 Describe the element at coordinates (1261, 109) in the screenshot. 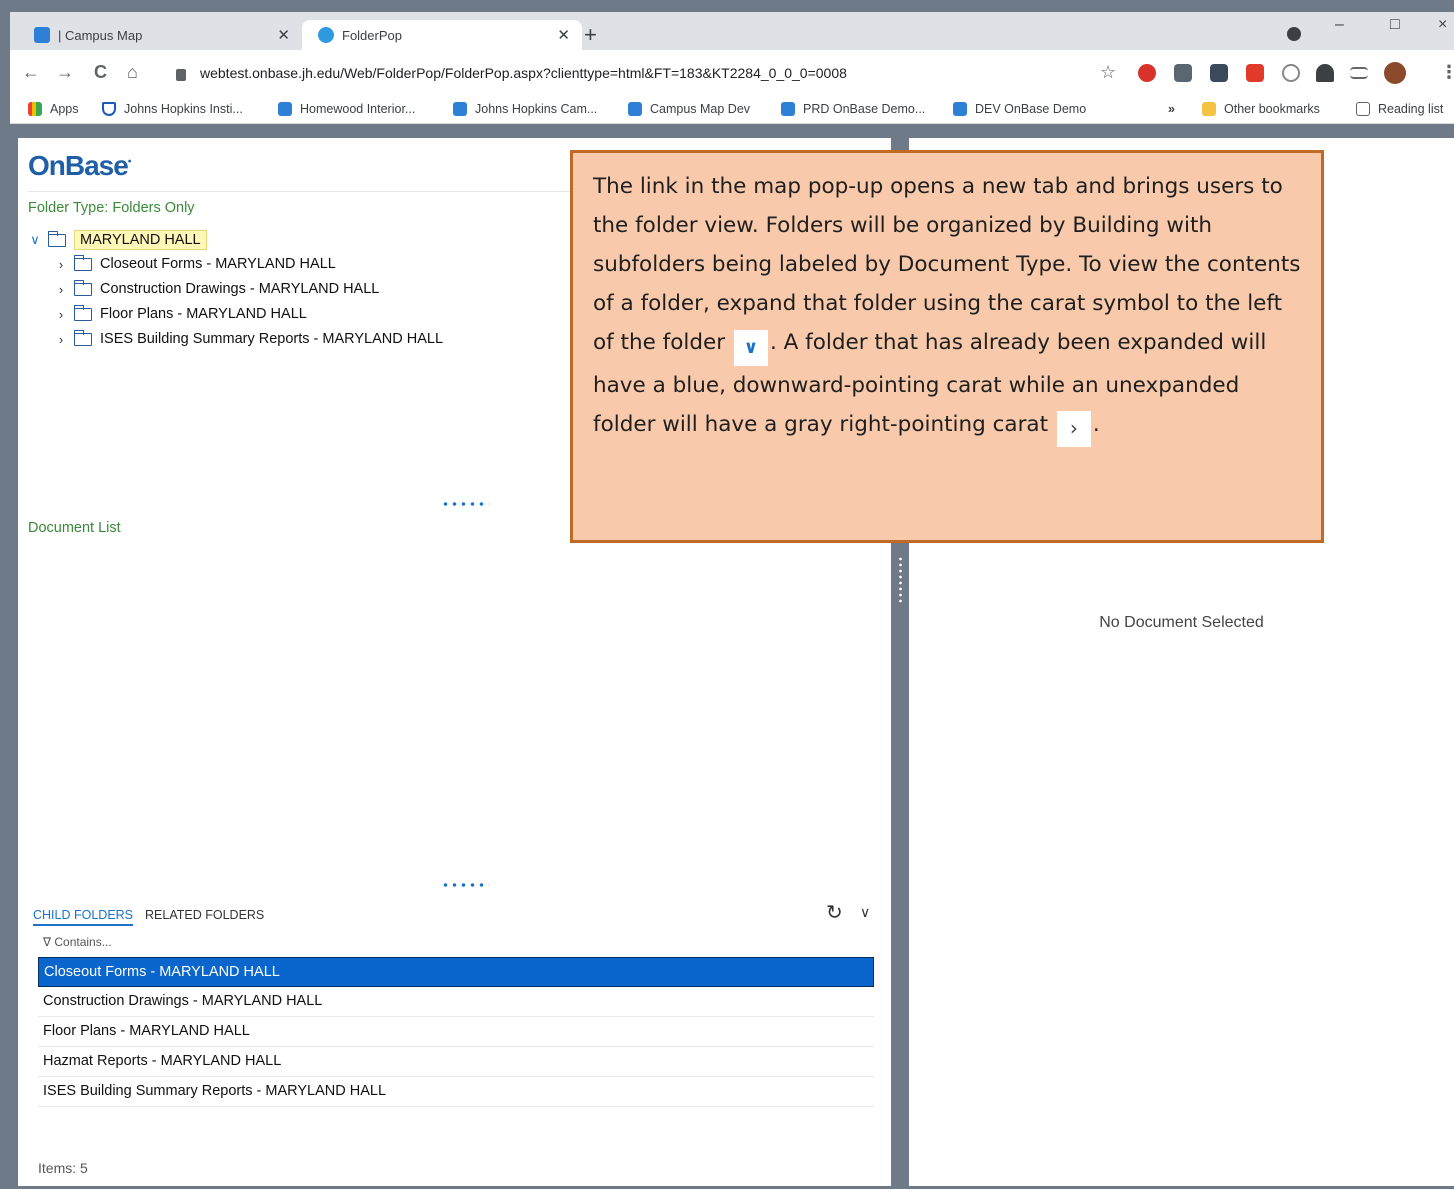

I see `bookmark-other: Other bookmarks` at that location.